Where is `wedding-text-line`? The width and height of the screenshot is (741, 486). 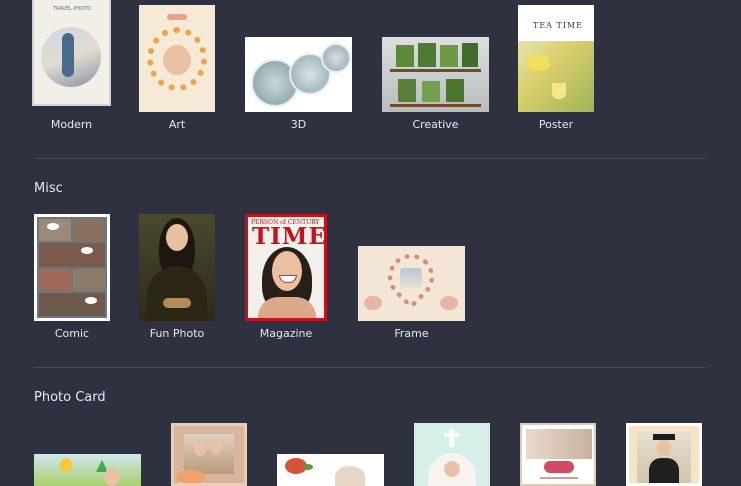 wedding-text-line is located at coordinates (559, 478).